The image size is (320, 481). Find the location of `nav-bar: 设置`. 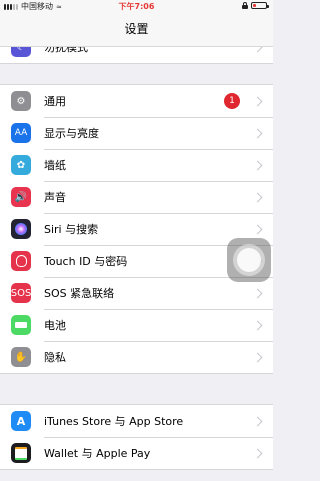

nav-bar: 设置 is located at coordinates (136, 29).